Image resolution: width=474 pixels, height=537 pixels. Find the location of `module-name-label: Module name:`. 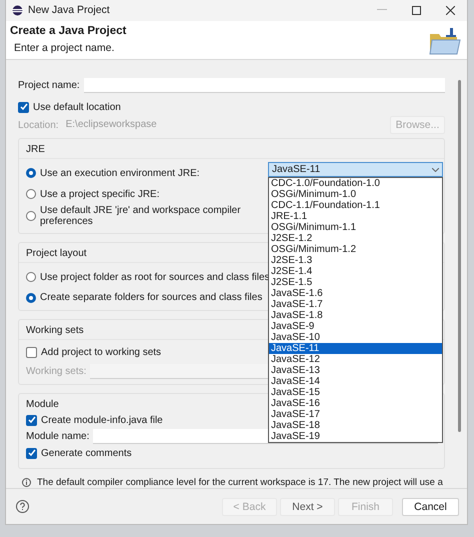

module-name-label: Module name: is located at coordinates (58, 436).